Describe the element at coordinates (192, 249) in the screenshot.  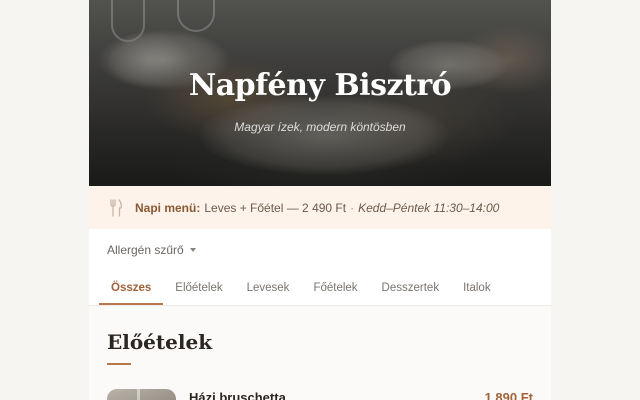
I see `chevron-down-icon` at that location.